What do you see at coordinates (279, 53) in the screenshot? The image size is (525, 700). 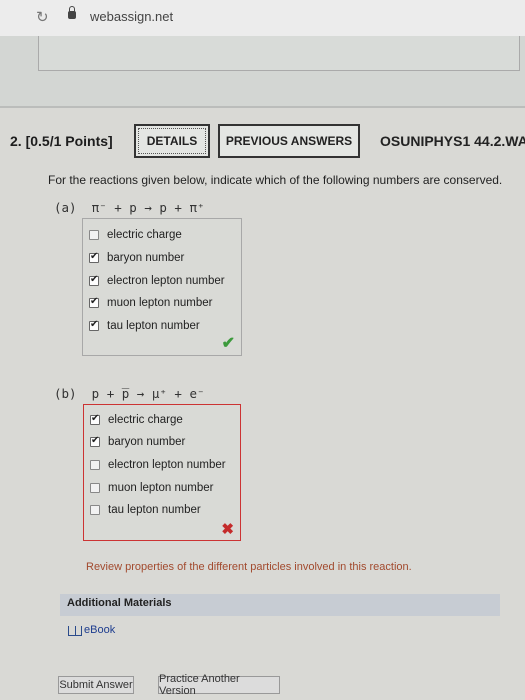 I see `previous-answer-box` at bounding box center [279, 53].